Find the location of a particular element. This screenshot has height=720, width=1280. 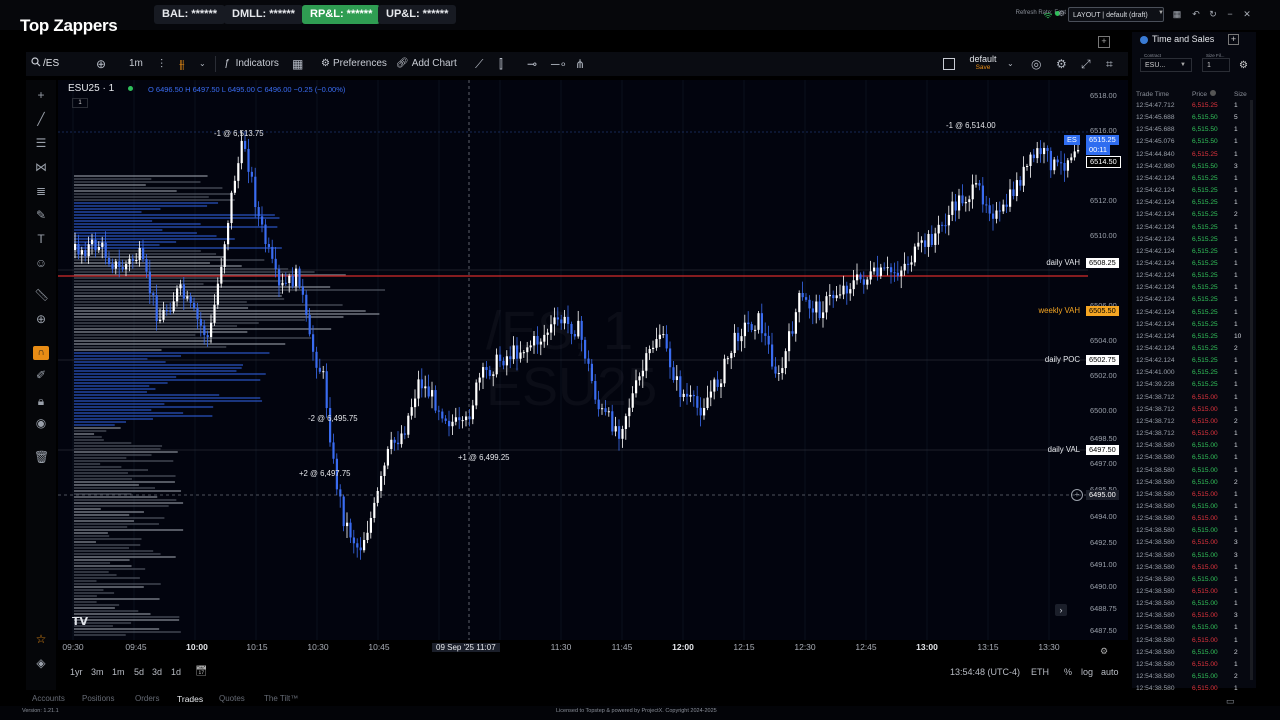

gear-icon: ⚙ is located at coordinates (1243, 65).